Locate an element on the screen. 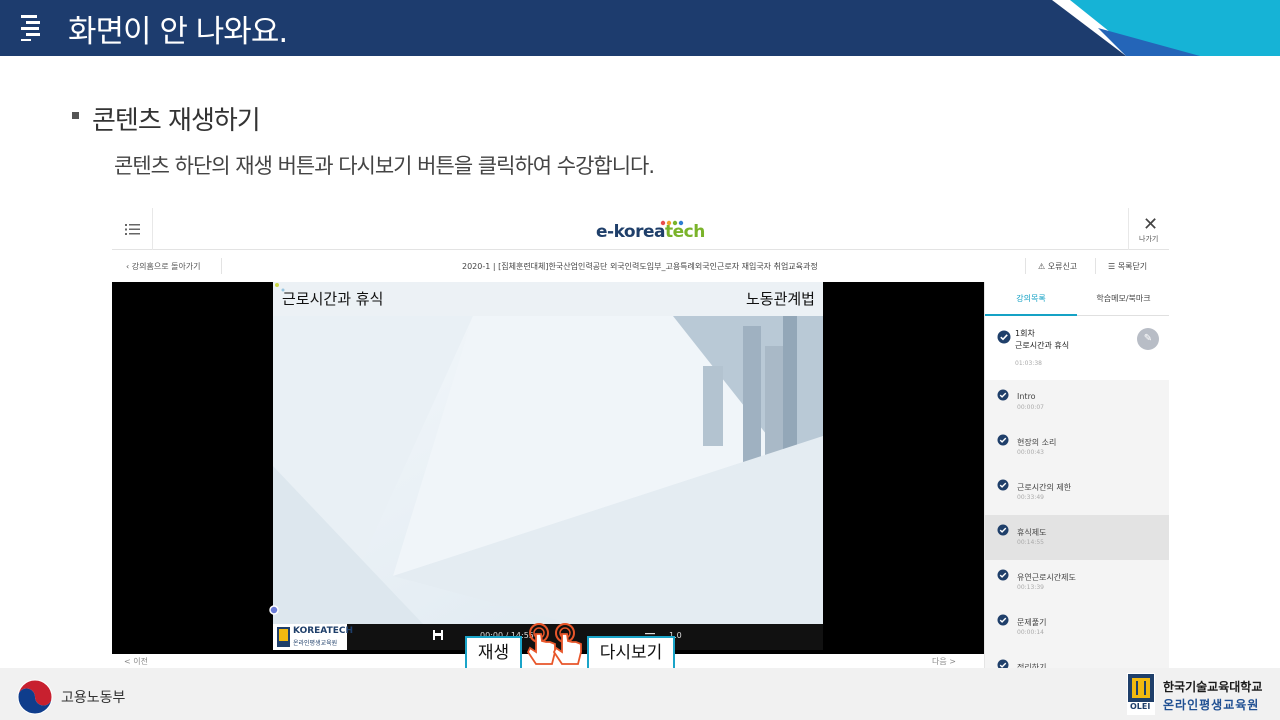  back-label: 강의홈으로 돌아가기 is located at coordinates (166, 266).